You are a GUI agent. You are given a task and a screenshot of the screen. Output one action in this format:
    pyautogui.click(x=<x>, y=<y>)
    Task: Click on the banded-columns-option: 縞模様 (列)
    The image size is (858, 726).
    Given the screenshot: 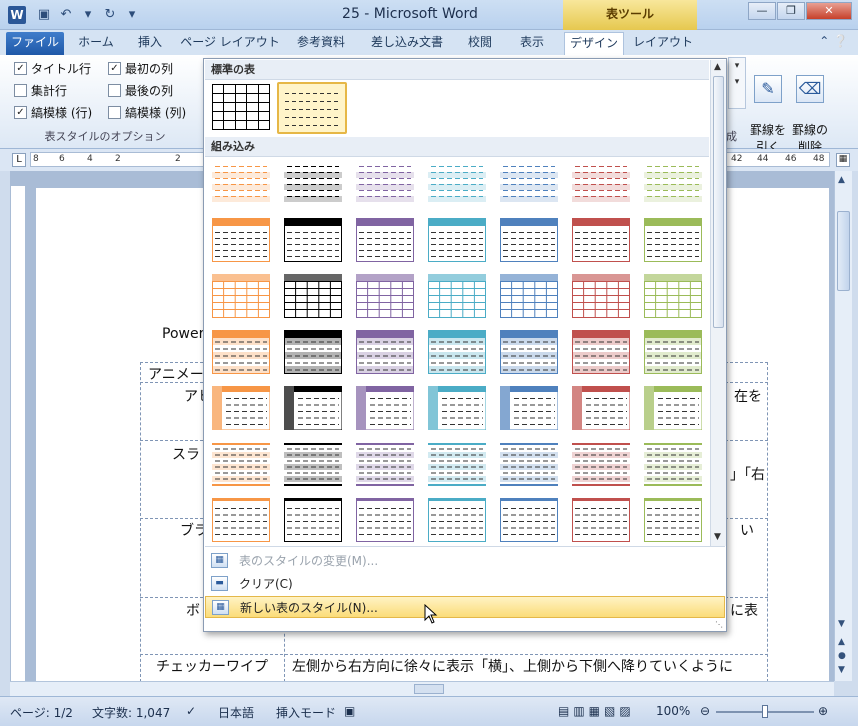 What is the action you would take?
    pyautogui.click(x=147, y=112)
    